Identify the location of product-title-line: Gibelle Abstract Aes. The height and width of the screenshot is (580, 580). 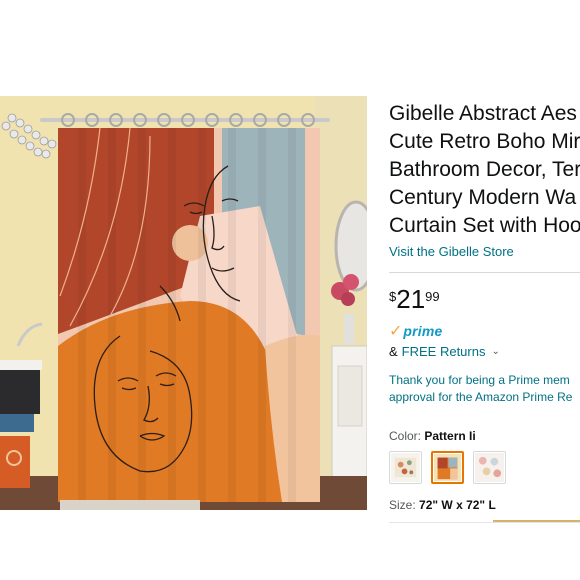
(483, 113).